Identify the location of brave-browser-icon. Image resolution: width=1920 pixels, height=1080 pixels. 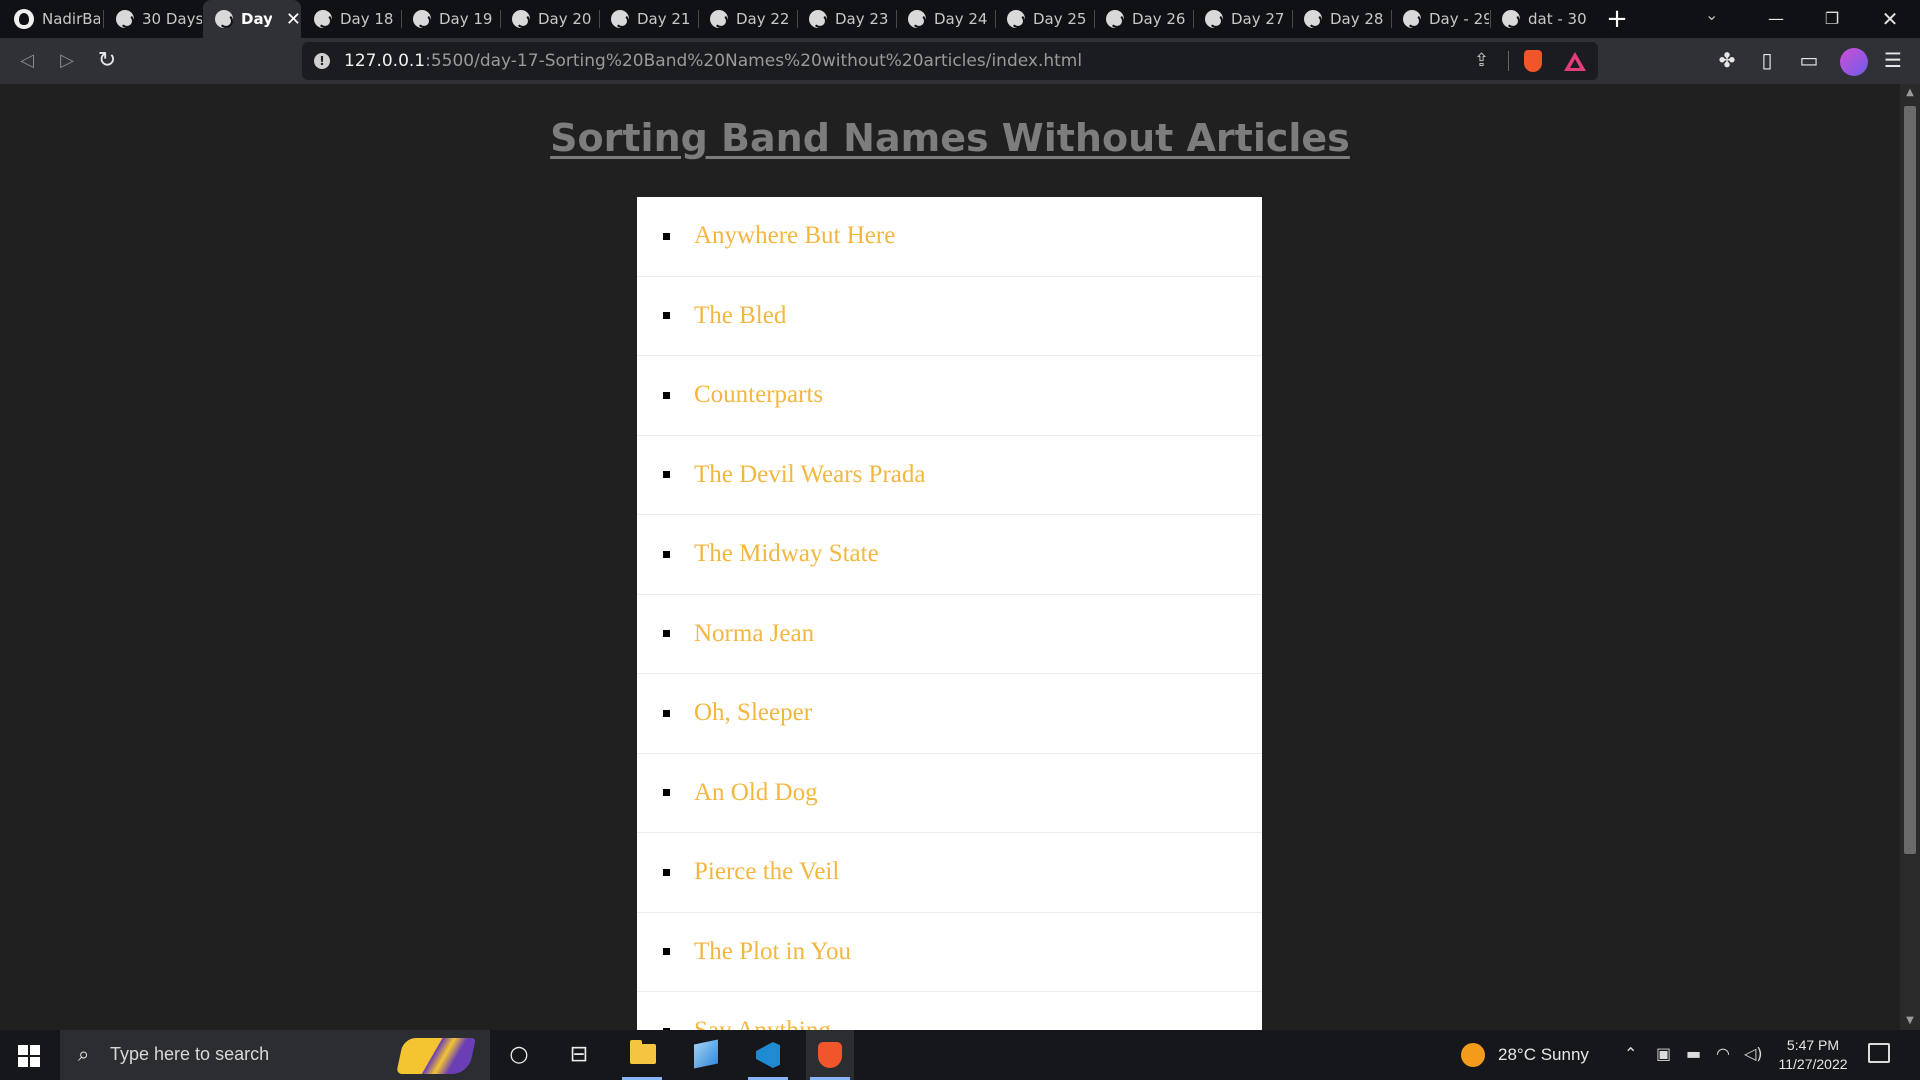
(830, 1055).